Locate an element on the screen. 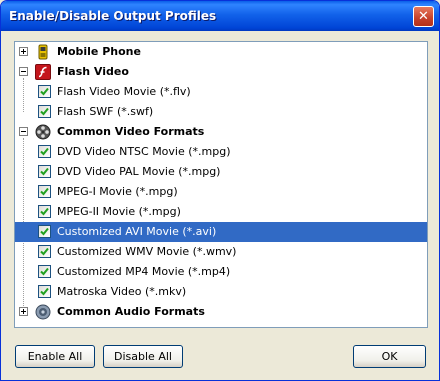 Image resolution: width=440 pixels, height=381 pixels. mobile-phone-icon is located at coordinates (43, 52).